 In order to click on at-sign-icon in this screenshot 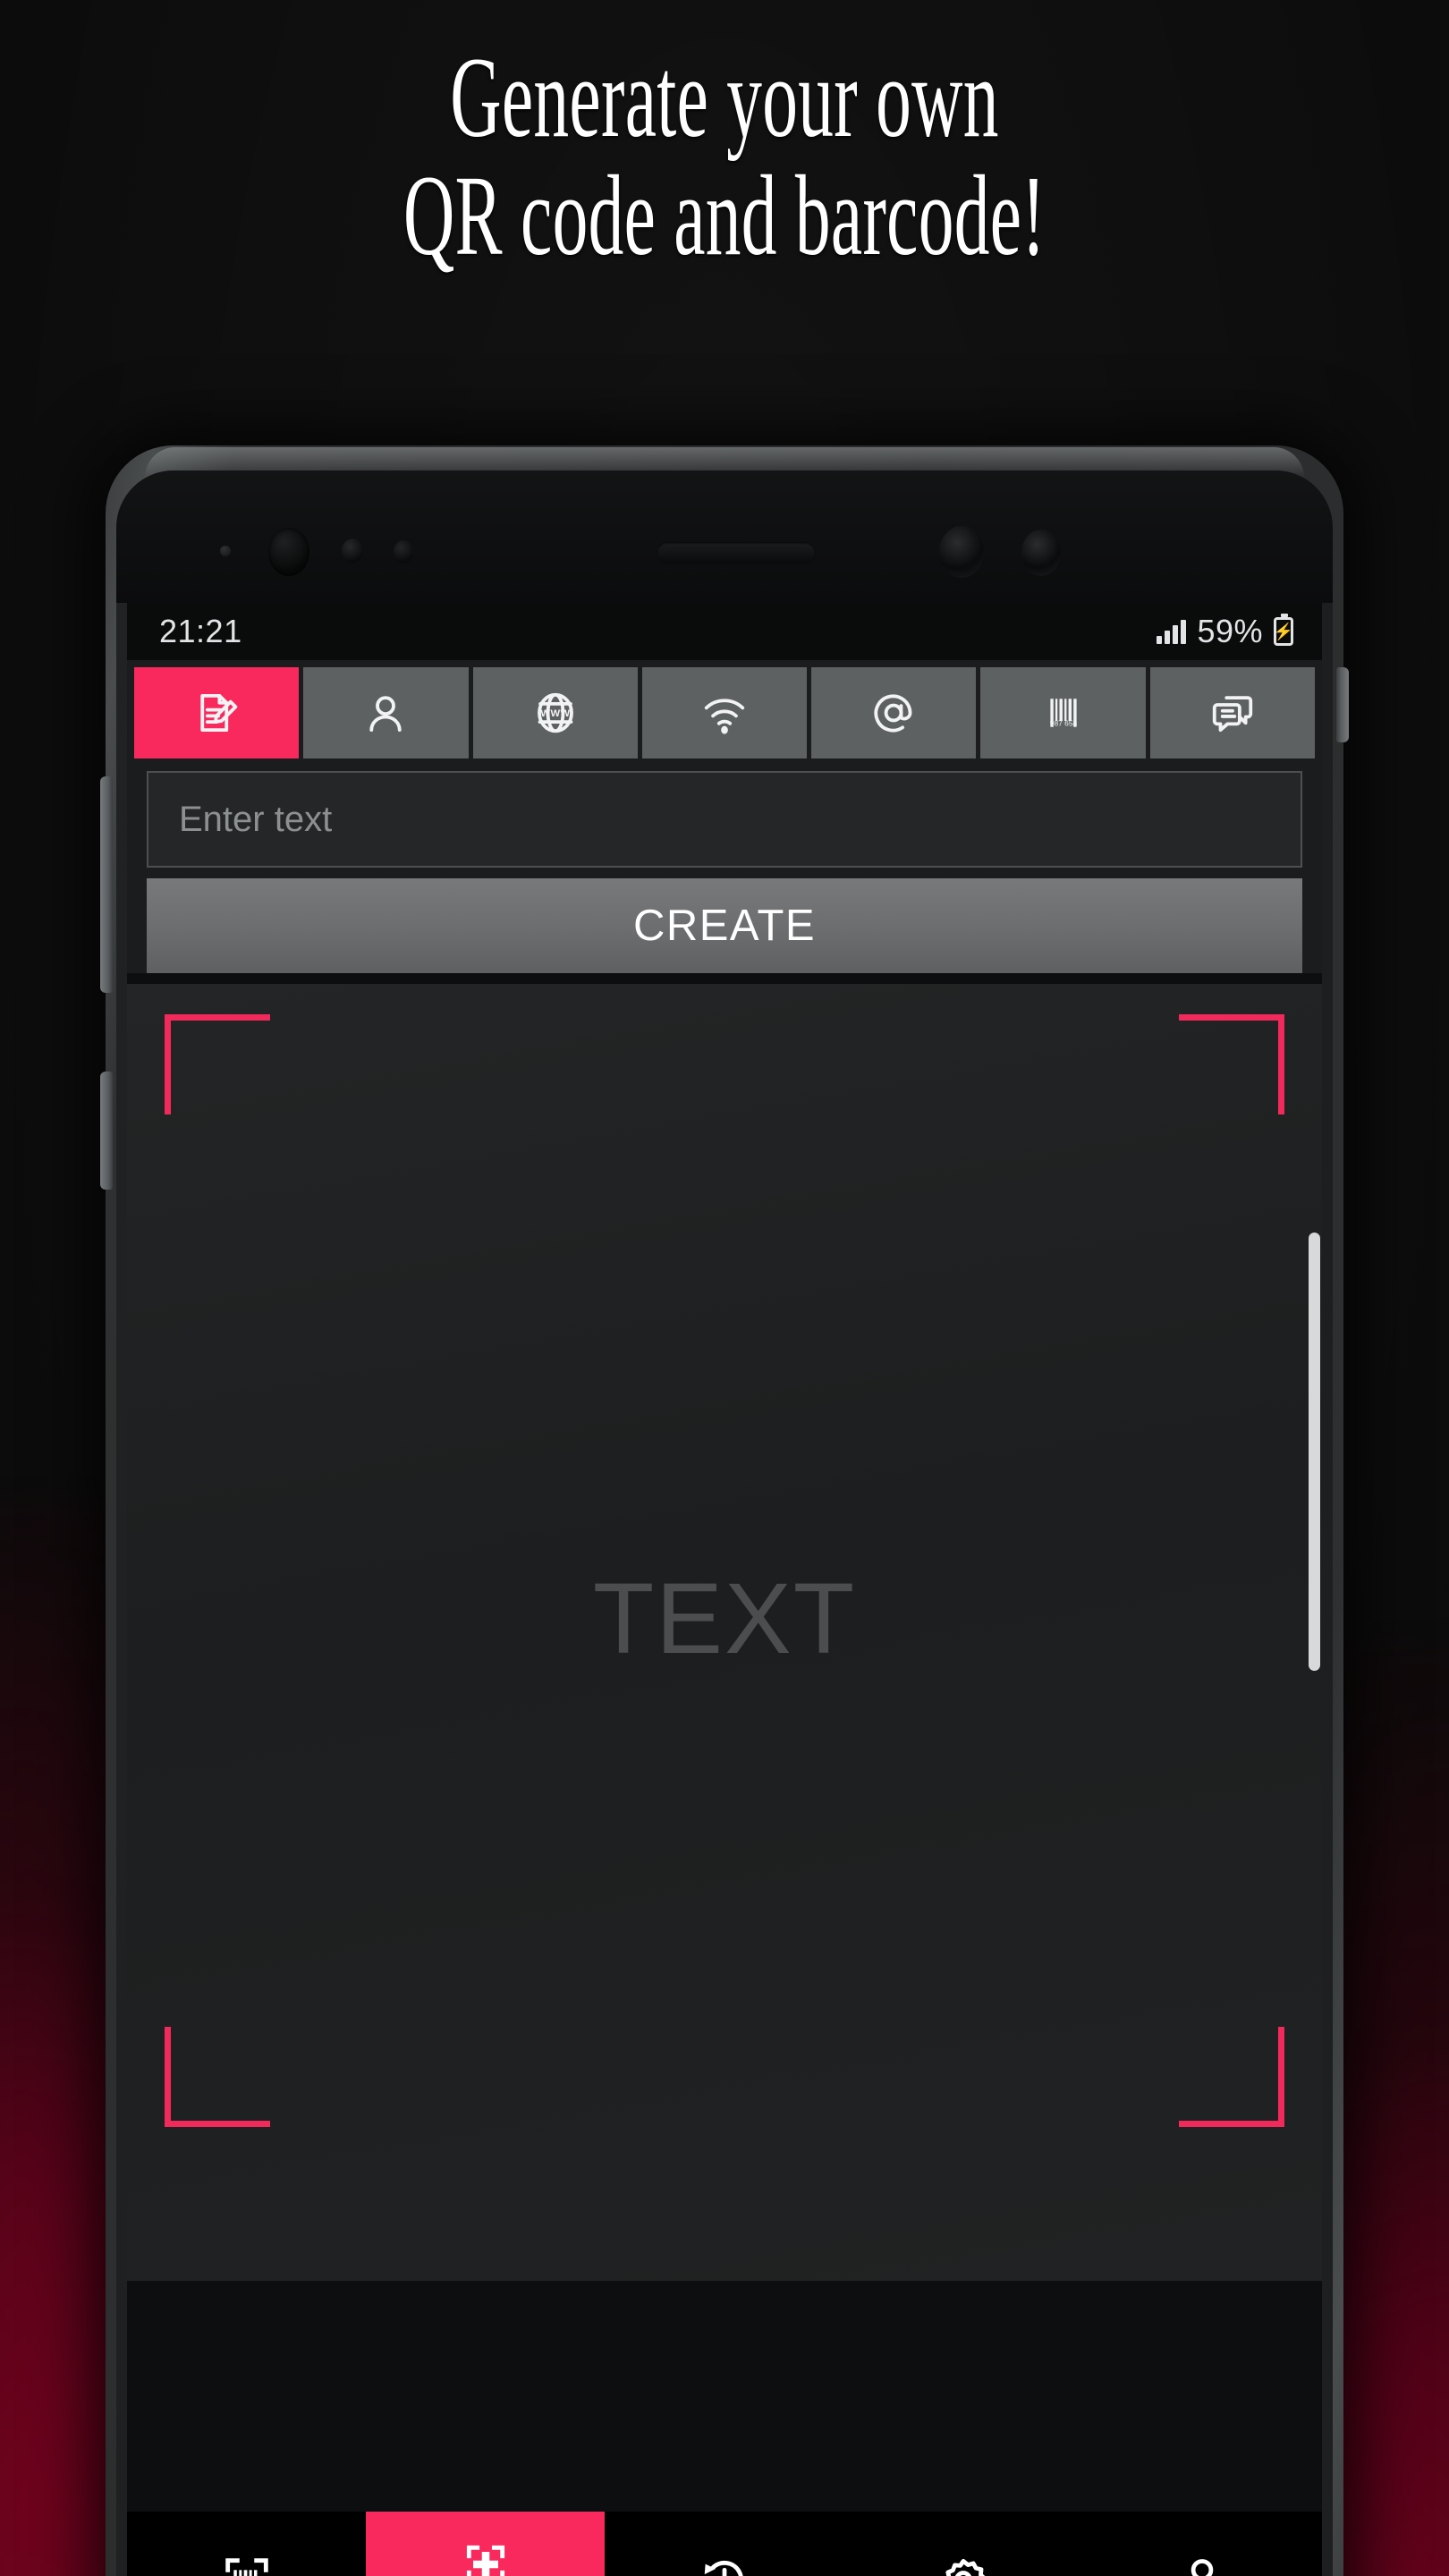, I will do `click(893, 713)`.